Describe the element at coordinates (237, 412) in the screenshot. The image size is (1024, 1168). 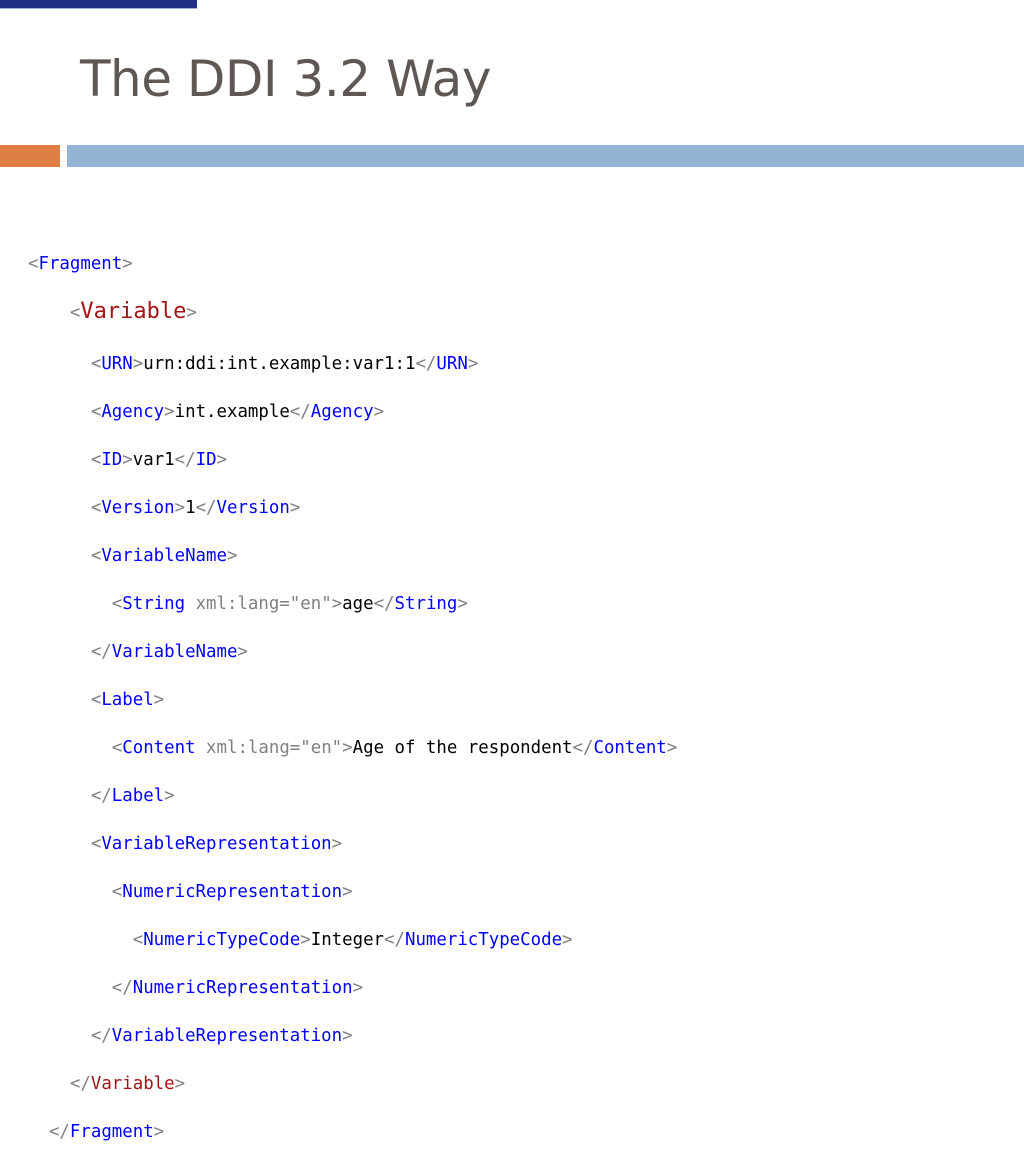
I see `code-line-agency: <Agency>int.example</Agency>` at that location.